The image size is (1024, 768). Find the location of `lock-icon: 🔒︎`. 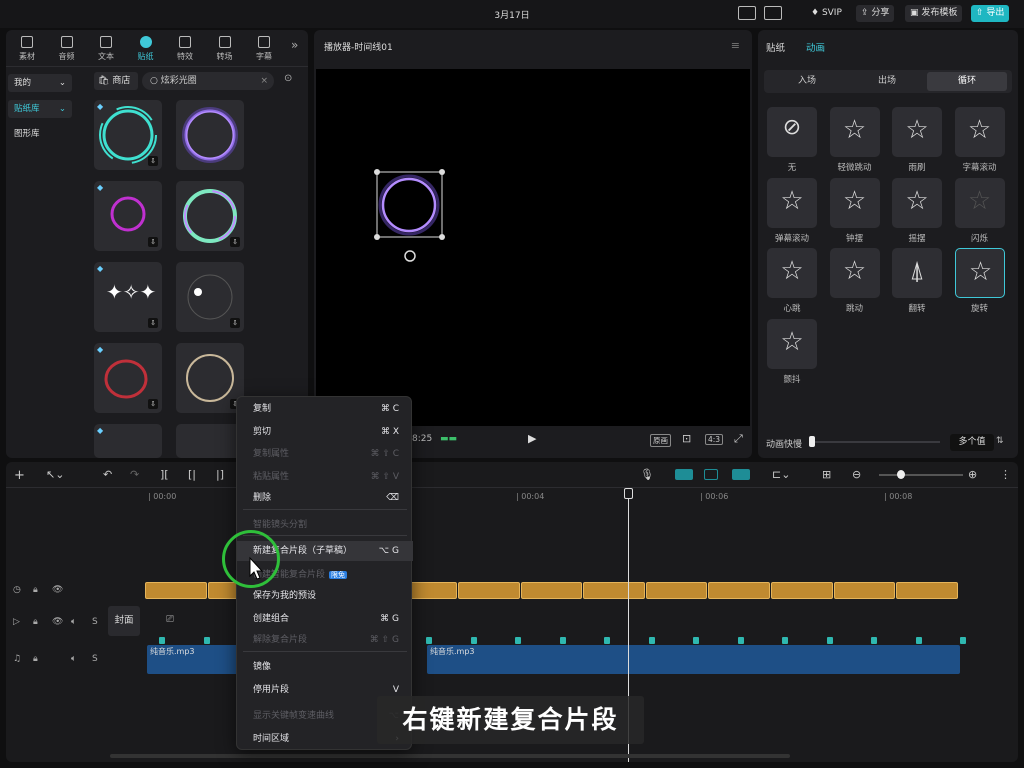

lock-icon: 🔒︎ is located at coordinates (35, 659).